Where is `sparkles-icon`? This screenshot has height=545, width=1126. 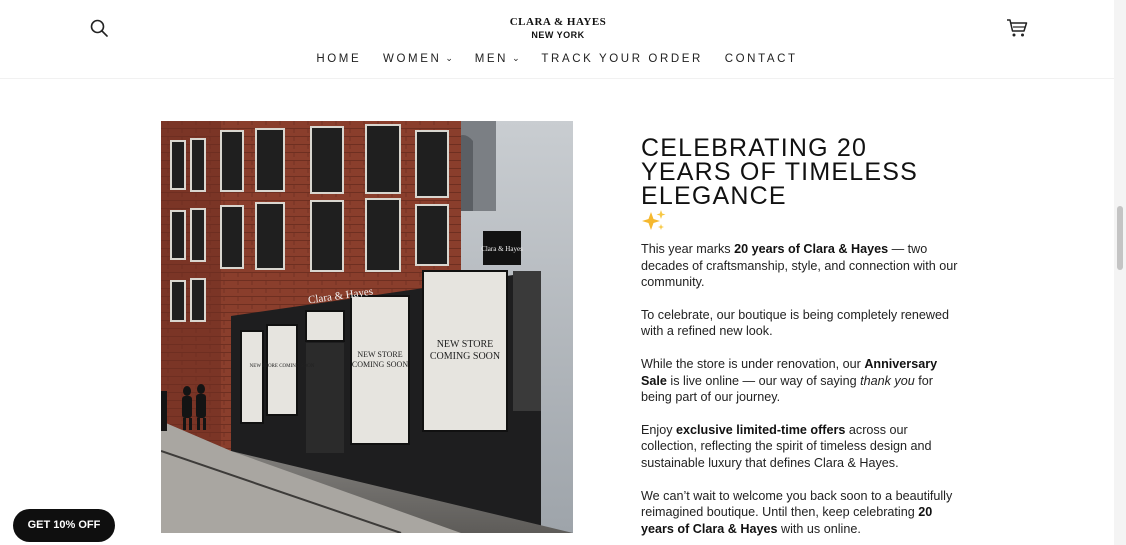
sparkles-icon is located at coordinates (654, 220).